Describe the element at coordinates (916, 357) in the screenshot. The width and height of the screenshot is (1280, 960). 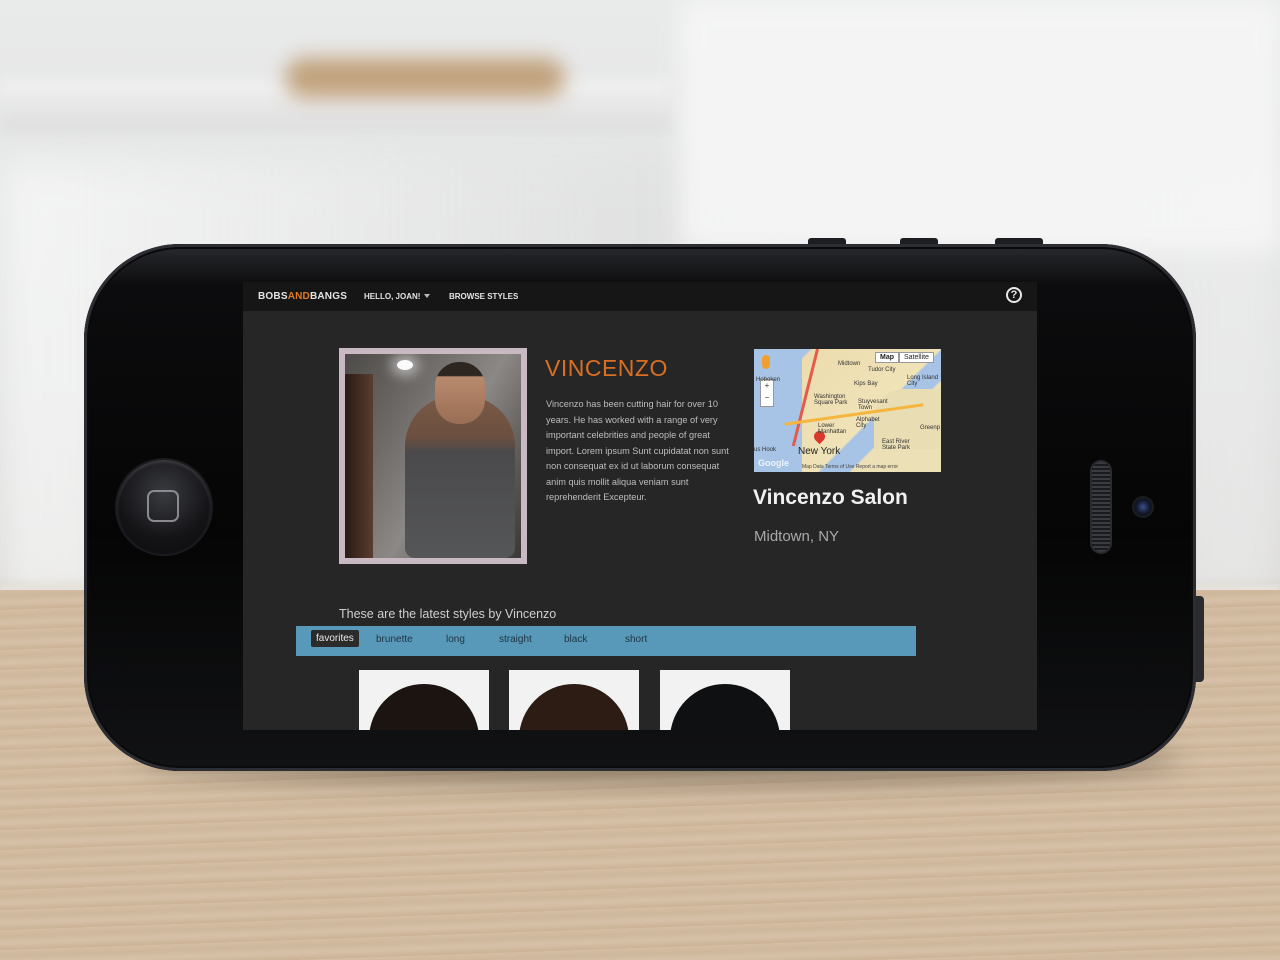
I see `map-type-satellite-button: Satellite` at that location.